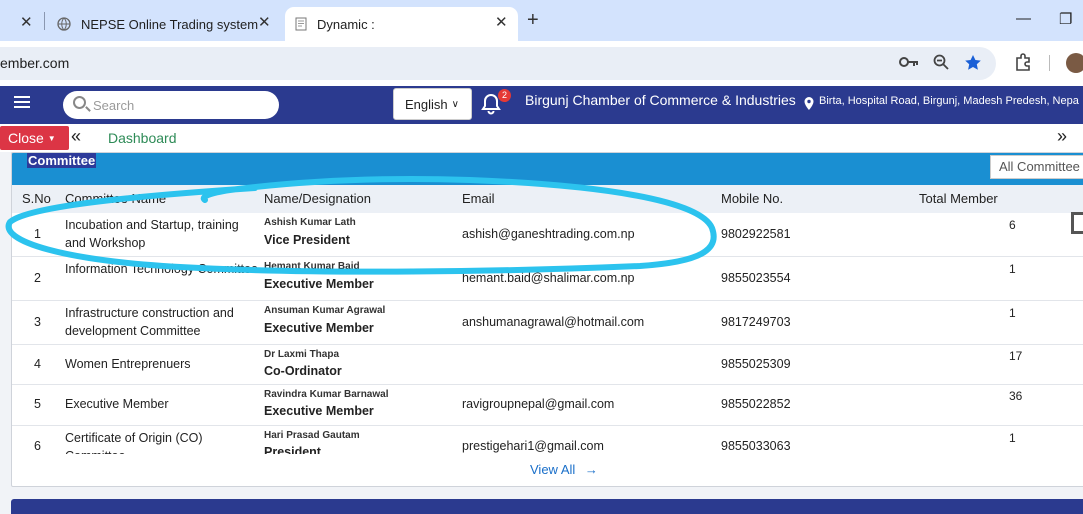  I want to click on double-chevron-right-icon: », so click(1062, 136).